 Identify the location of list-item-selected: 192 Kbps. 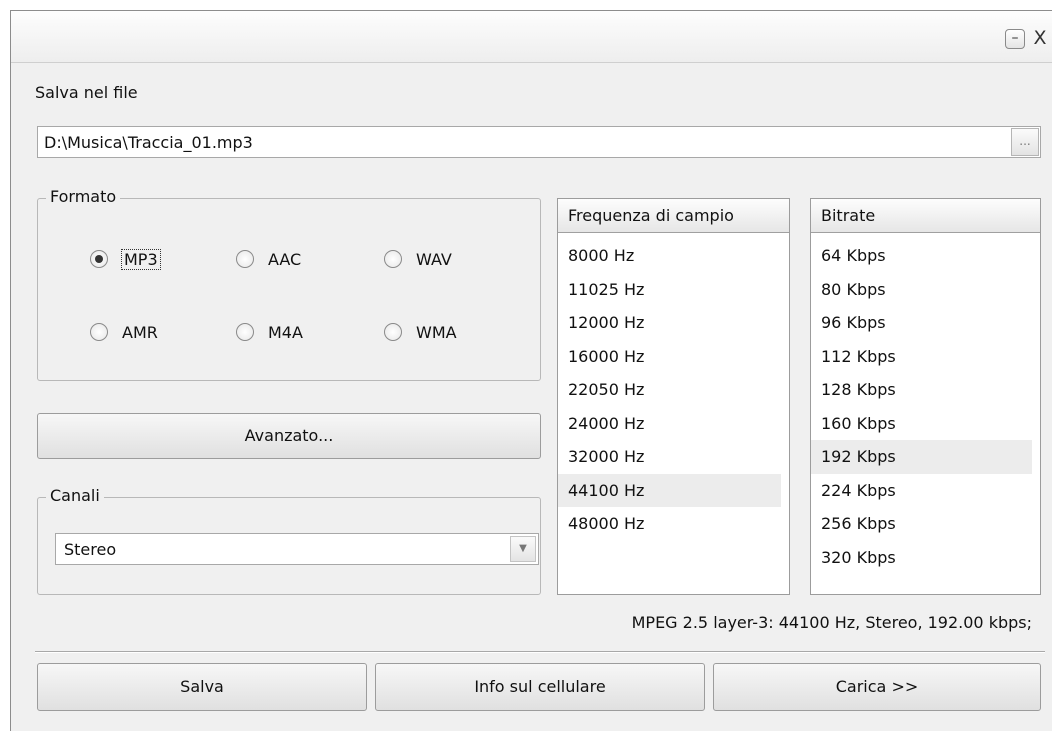
(921, 457).